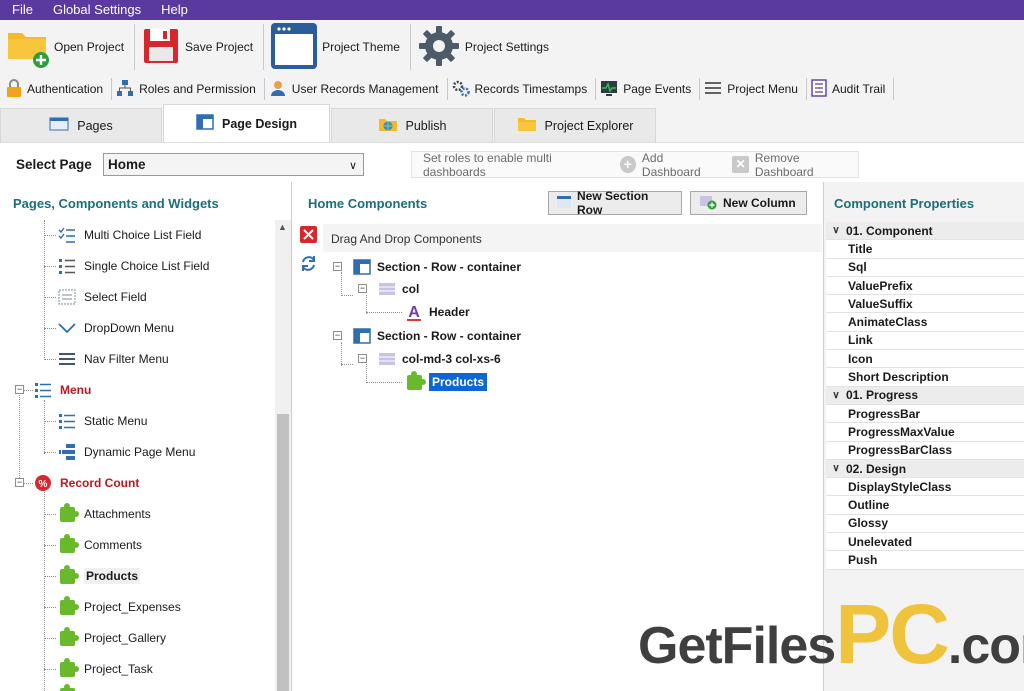 The width and height of the screenshot is (1024, 691). Describe the element at coordinates (925, 432) in the screenshot. I see `property-row: ProgressMaxValue` at that location.